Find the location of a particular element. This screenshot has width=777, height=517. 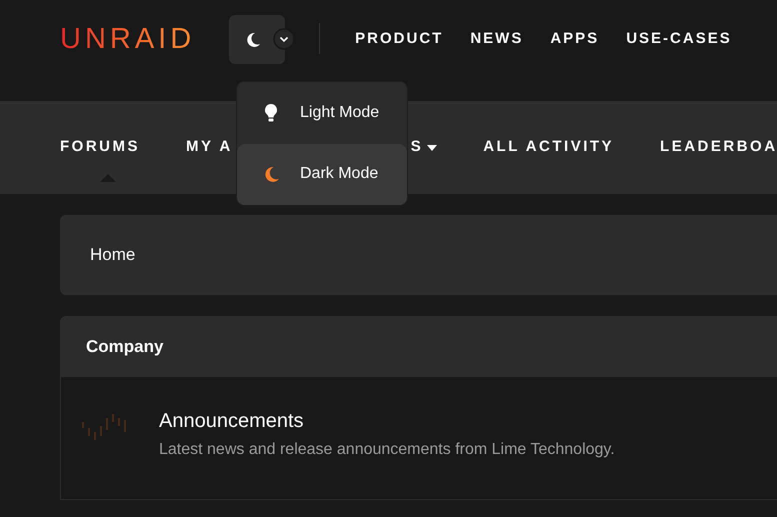

nav-link: APPS is located at coordinates (575, 39).